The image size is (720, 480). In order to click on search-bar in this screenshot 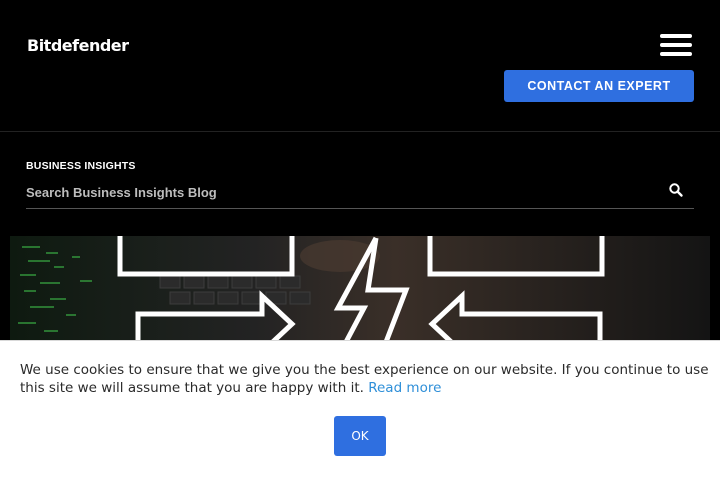, I will do `click(360, 194)`.